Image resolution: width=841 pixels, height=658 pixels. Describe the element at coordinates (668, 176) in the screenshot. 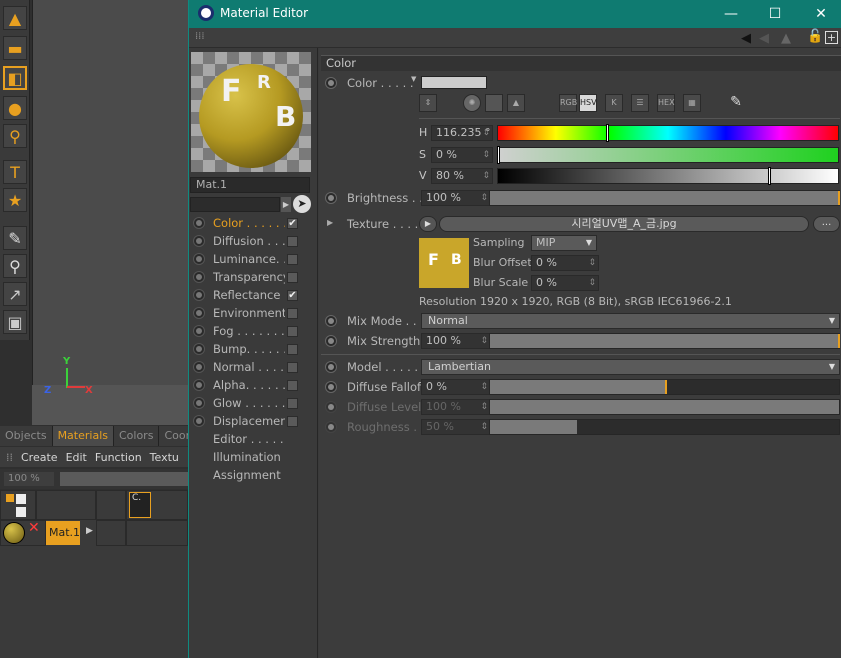

I see `value-slider` at that location.